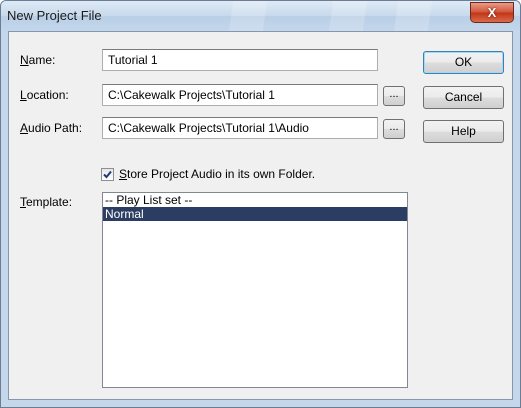  I want to click on location-label: Location:, so click(44, 95).